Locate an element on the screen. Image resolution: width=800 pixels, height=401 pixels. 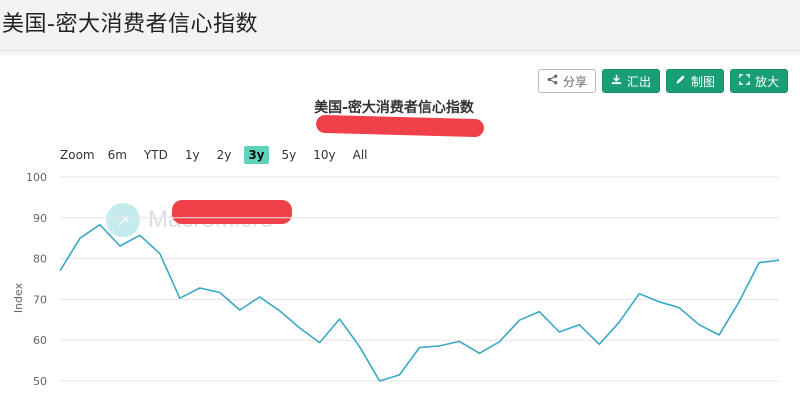
y-tick-label-3: 70 is located at coordinates (40, 299).